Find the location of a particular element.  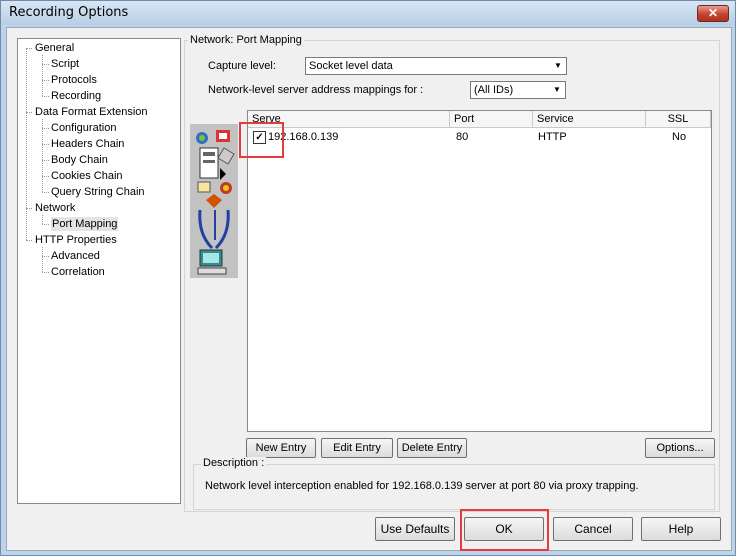

window-title: Recording Options is located at coordinates (69, 12).